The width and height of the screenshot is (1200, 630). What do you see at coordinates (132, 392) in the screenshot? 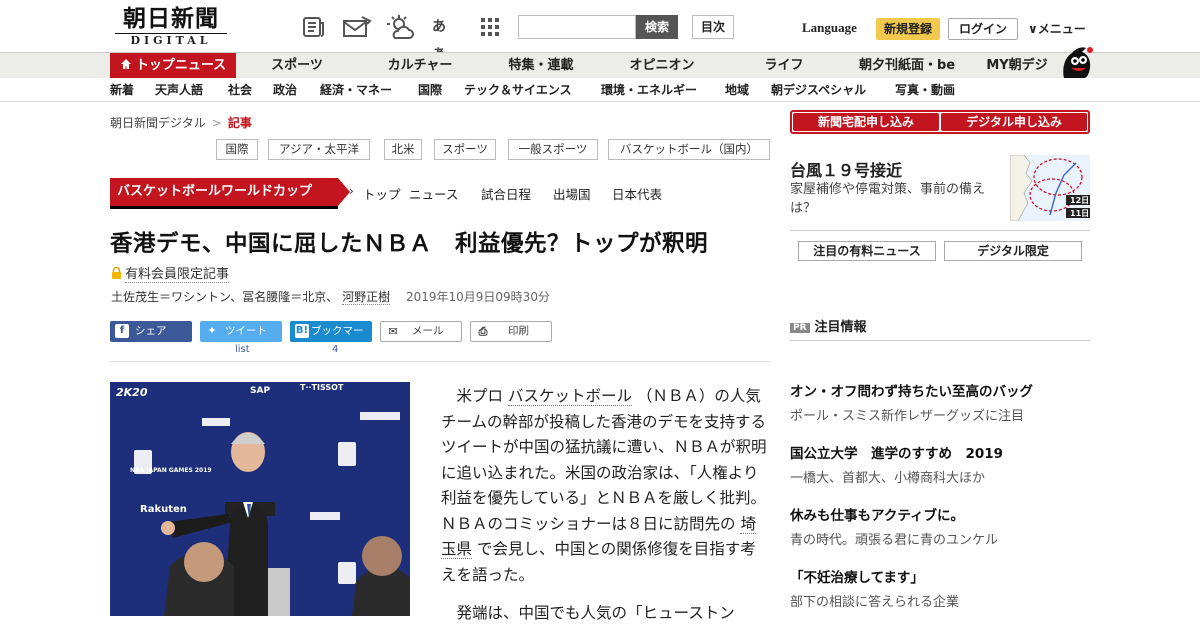
I see `photo-logo-2k20: 2K20` at bounding box center [132, 392].